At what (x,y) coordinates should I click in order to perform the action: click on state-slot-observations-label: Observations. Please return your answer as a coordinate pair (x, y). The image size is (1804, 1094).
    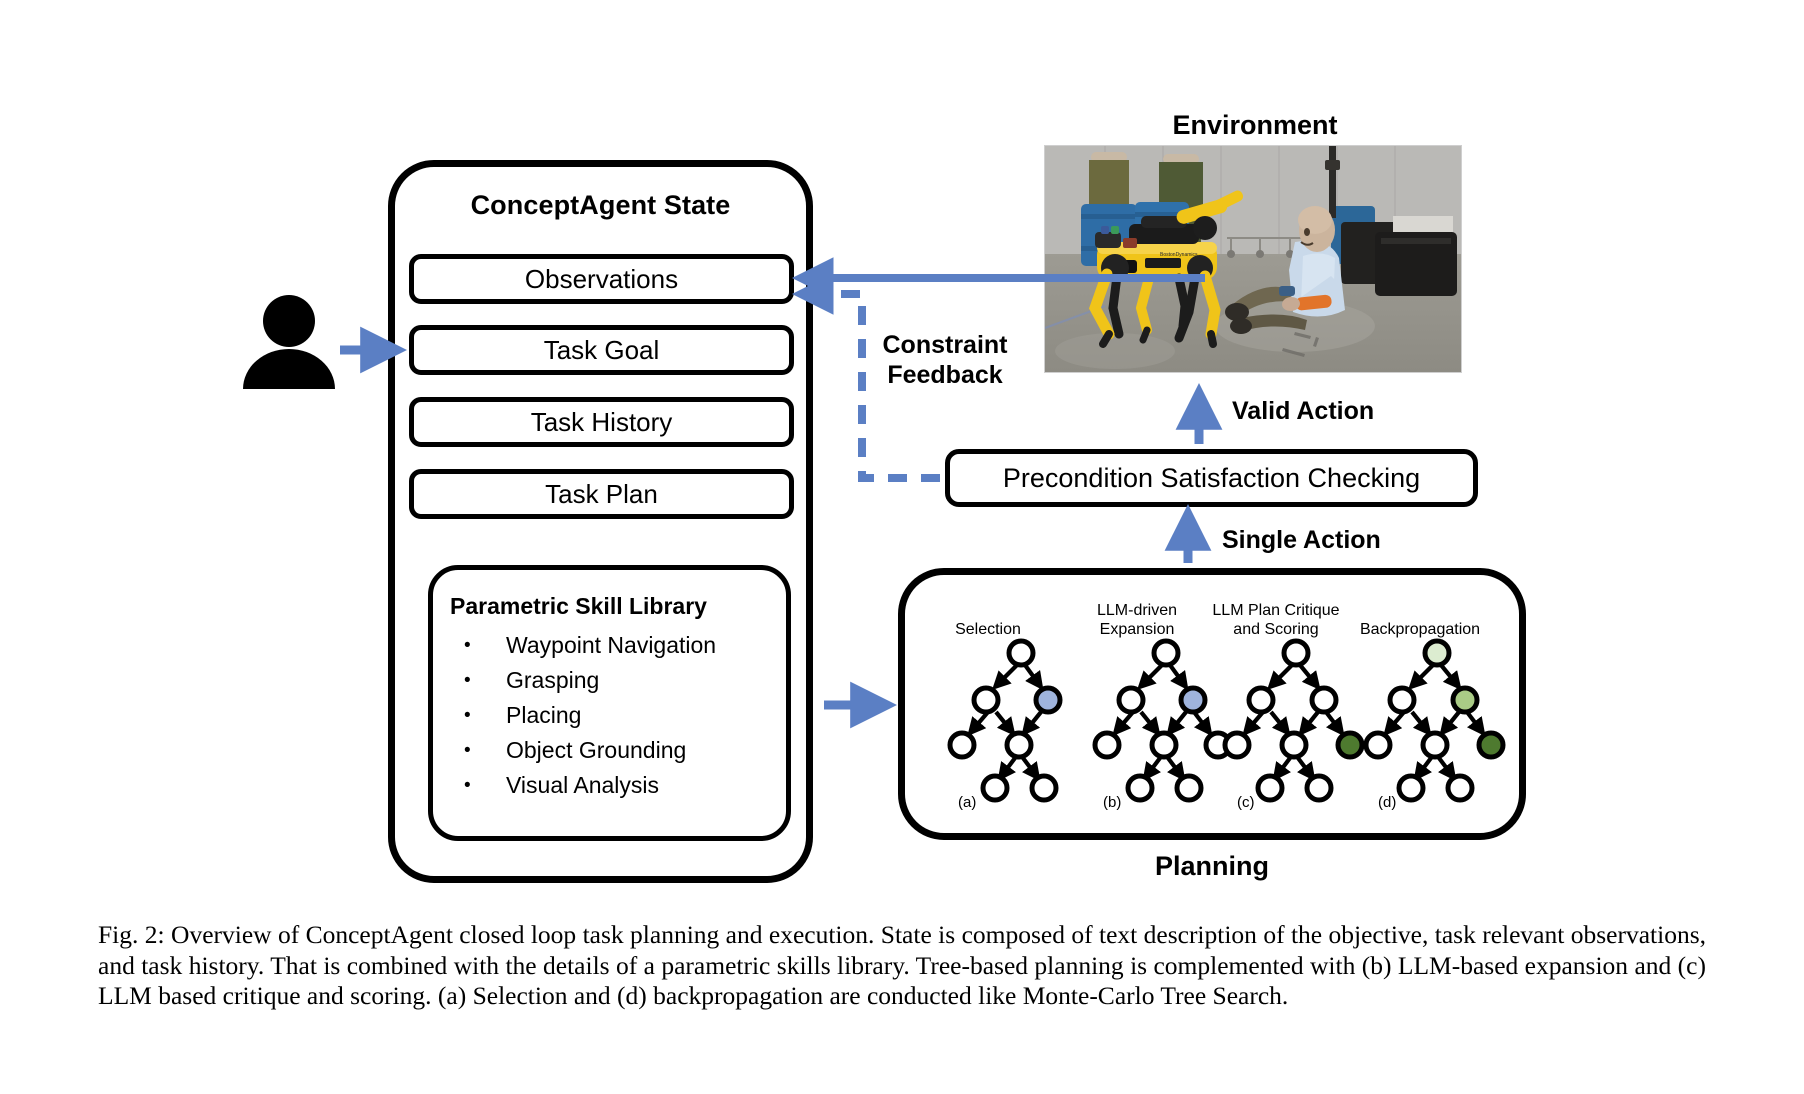
    Looking at the image, I should click on (601, 279).